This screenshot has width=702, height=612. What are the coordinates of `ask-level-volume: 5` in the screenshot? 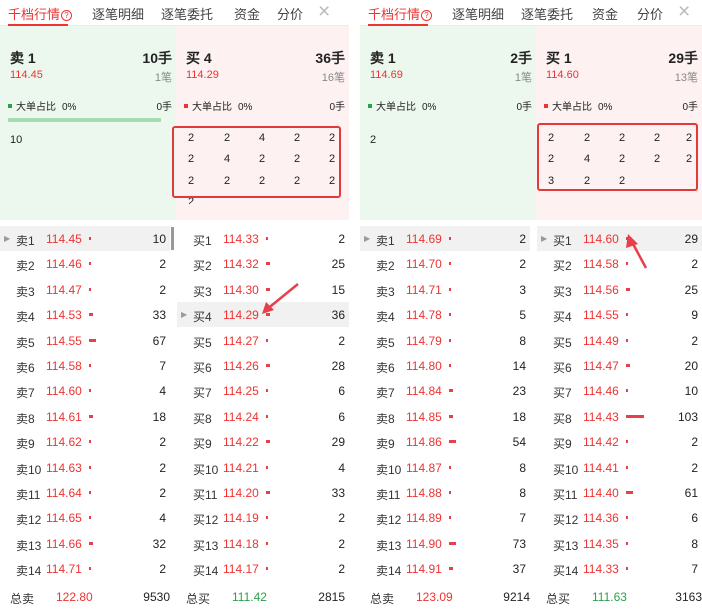 It's located at (522, 315).